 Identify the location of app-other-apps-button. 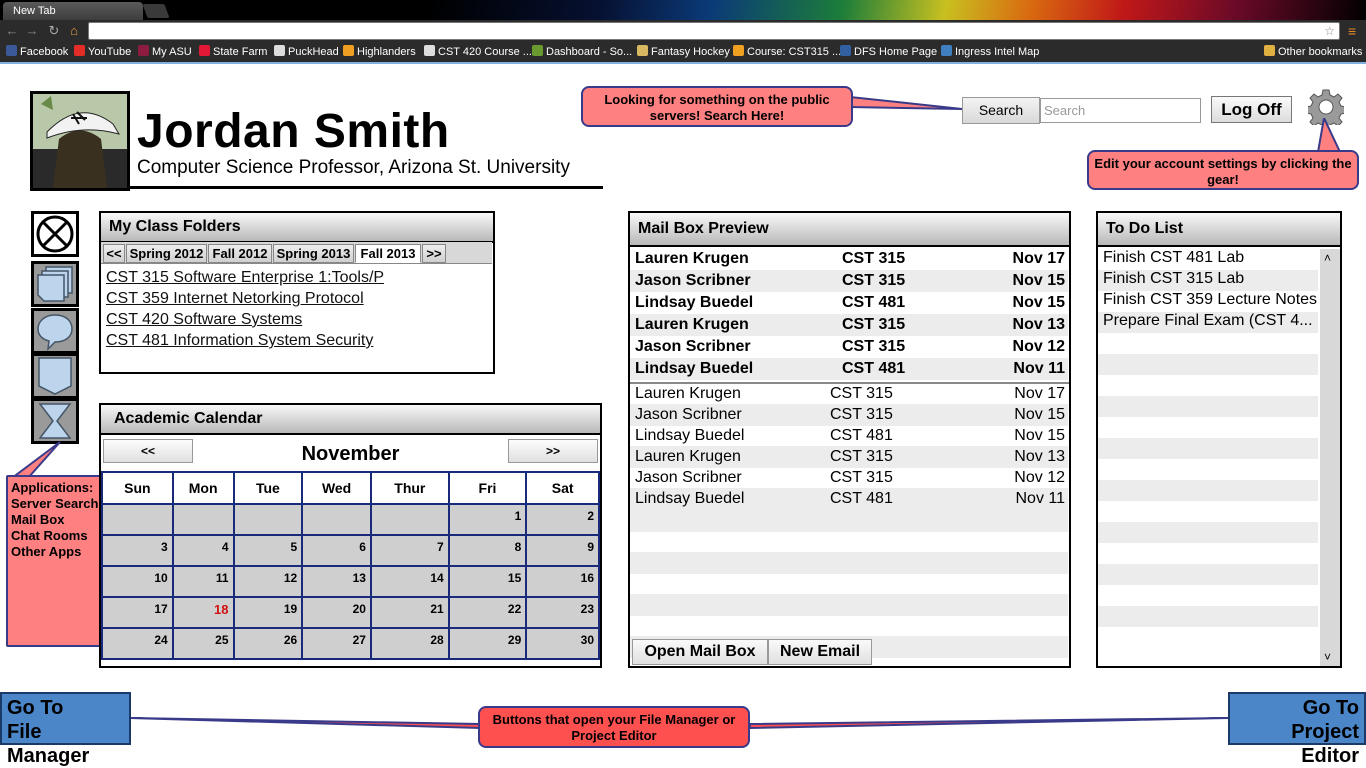
(55, 376).